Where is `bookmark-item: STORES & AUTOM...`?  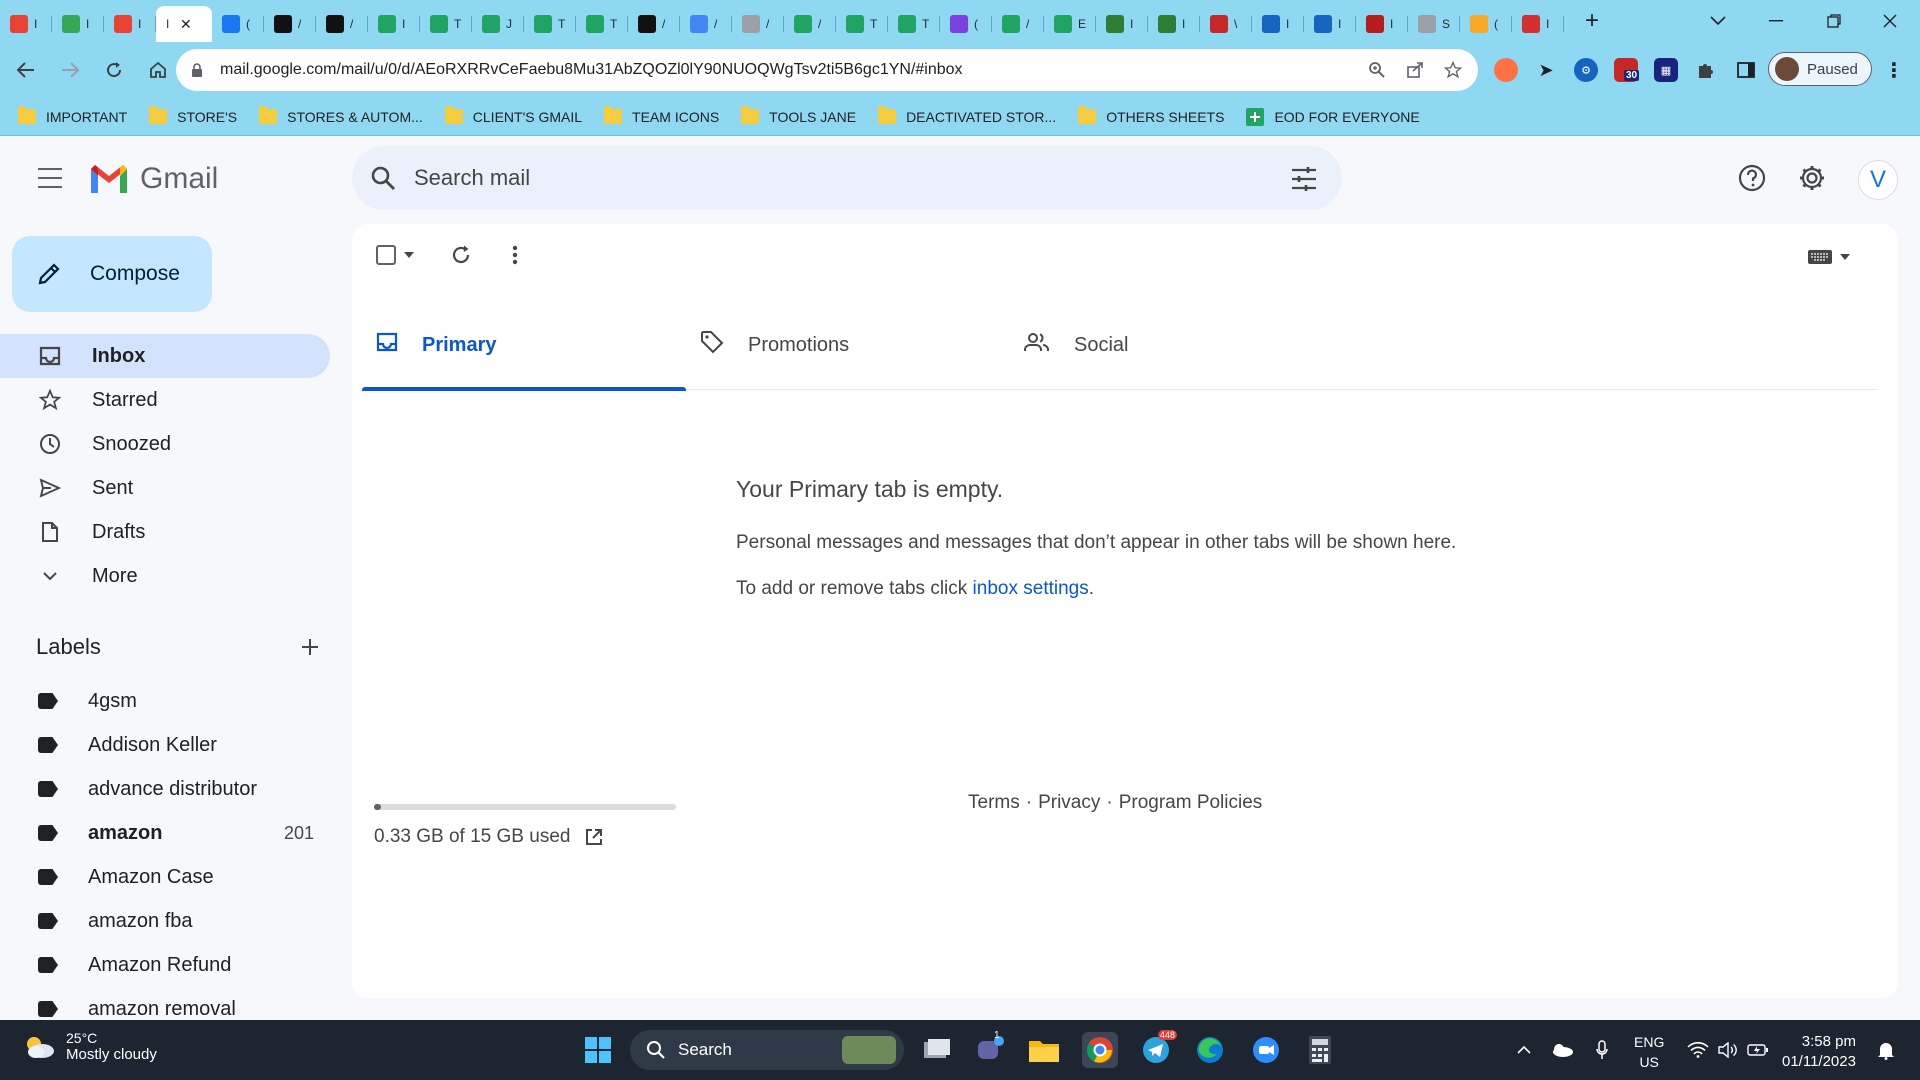 bookmark-item: STORES & AUTOM... is located at coordinates (341, 115).